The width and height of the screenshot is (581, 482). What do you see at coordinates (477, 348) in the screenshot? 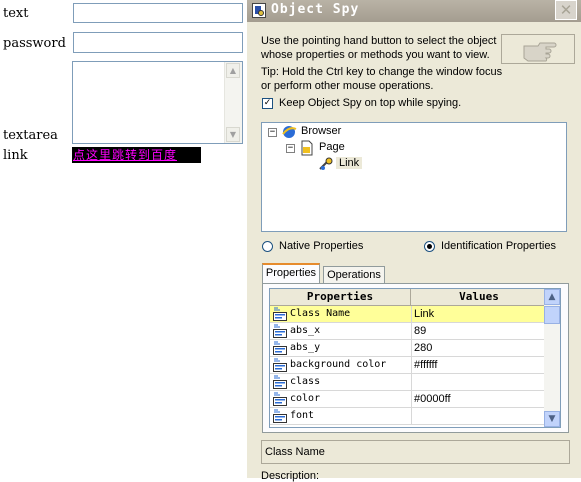
I see `property-value: 280` at bounding box center [477, 348].